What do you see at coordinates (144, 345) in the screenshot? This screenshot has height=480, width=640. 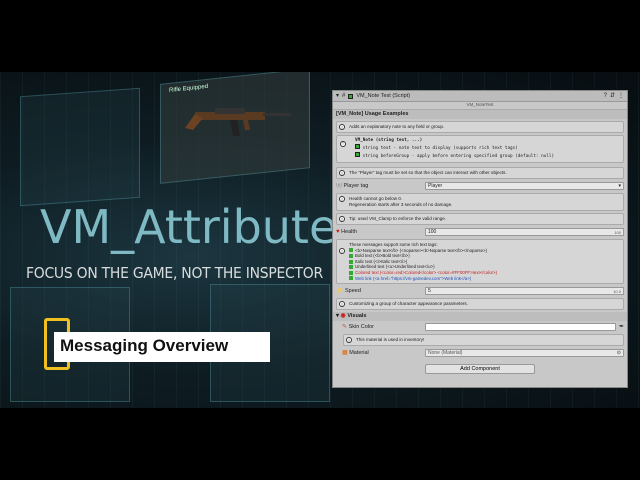 I see `badge-label: Messaging Overview` at bounding box center [144, 345].